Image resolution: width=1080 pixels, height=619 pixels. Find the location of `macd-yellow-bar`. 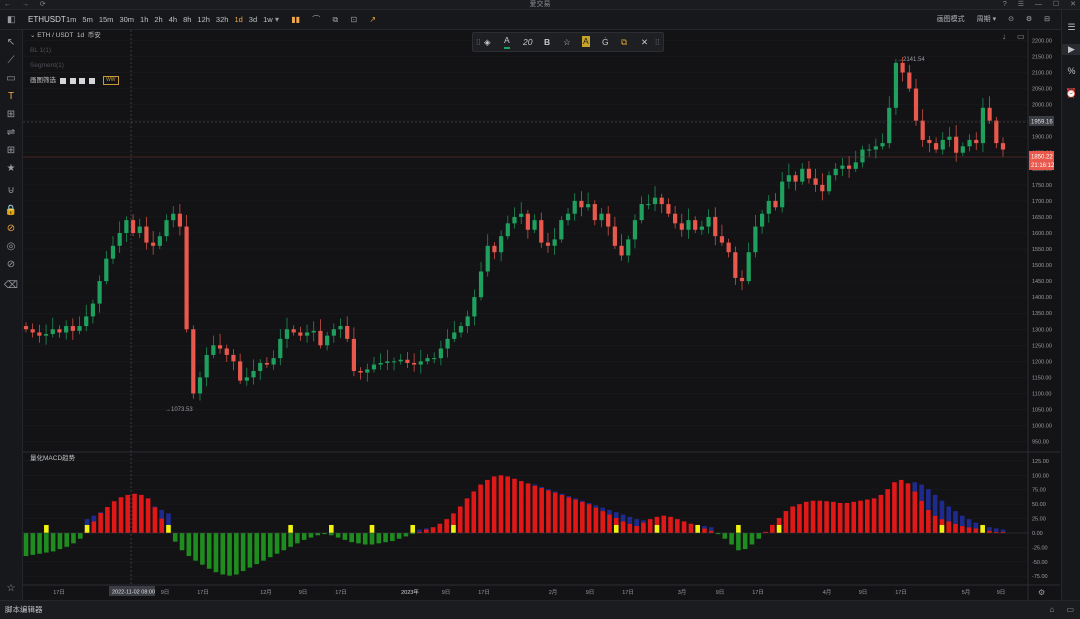

macd-yellow-bar is located at coordinates (46, 528).